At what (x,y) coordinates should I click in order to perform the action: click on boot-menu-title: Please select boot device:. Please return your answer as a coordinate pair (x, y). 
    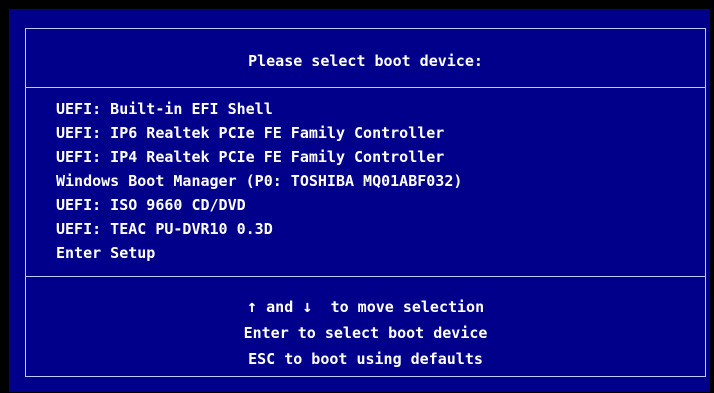
    Looking at the image, I should click on (365, 61).